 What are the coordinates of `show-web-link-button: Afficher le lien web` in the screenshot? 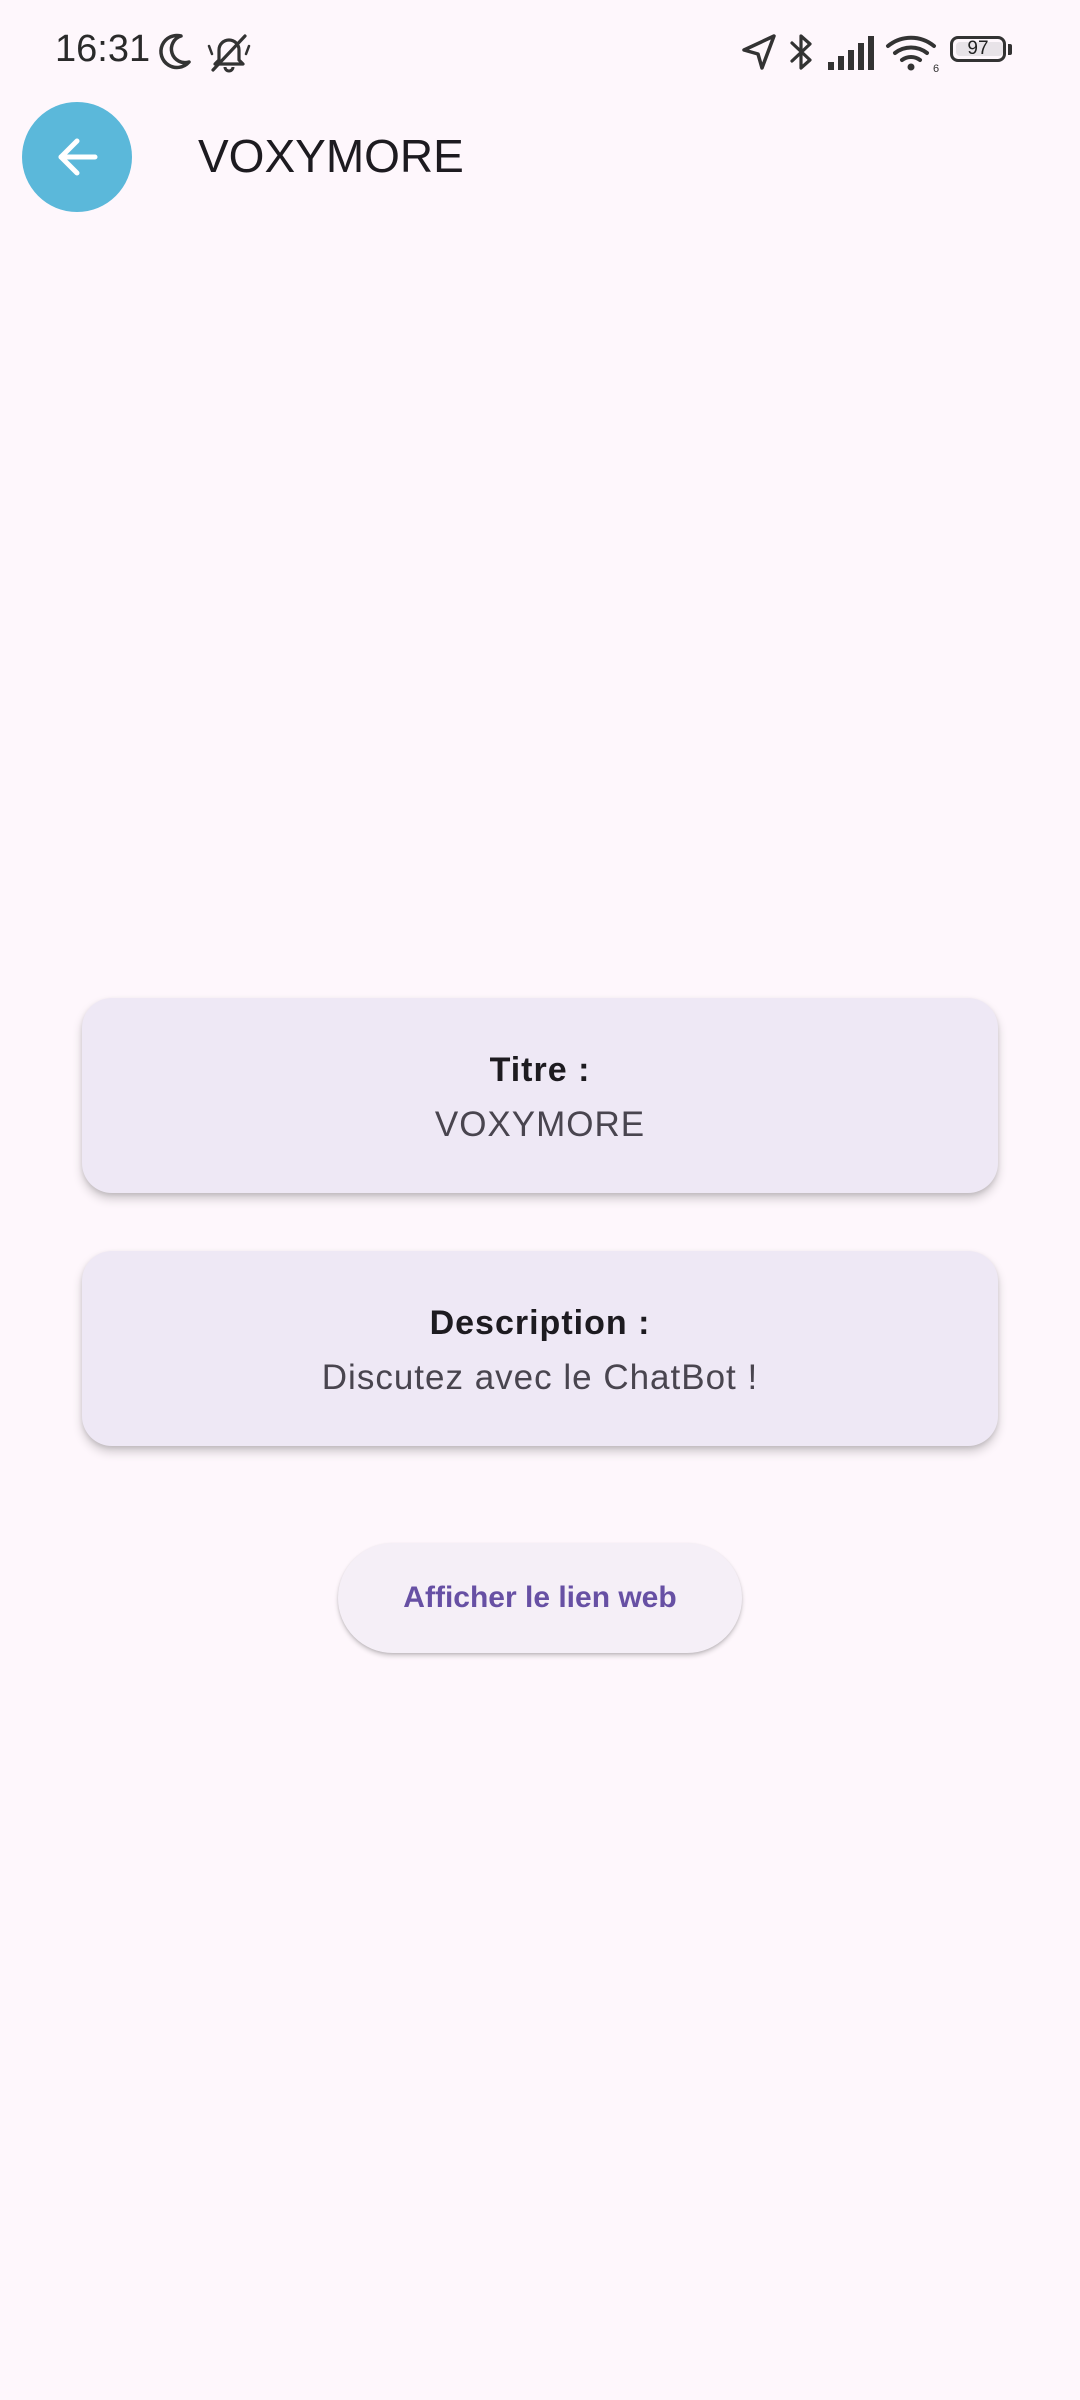 It's located at (540, 1598).